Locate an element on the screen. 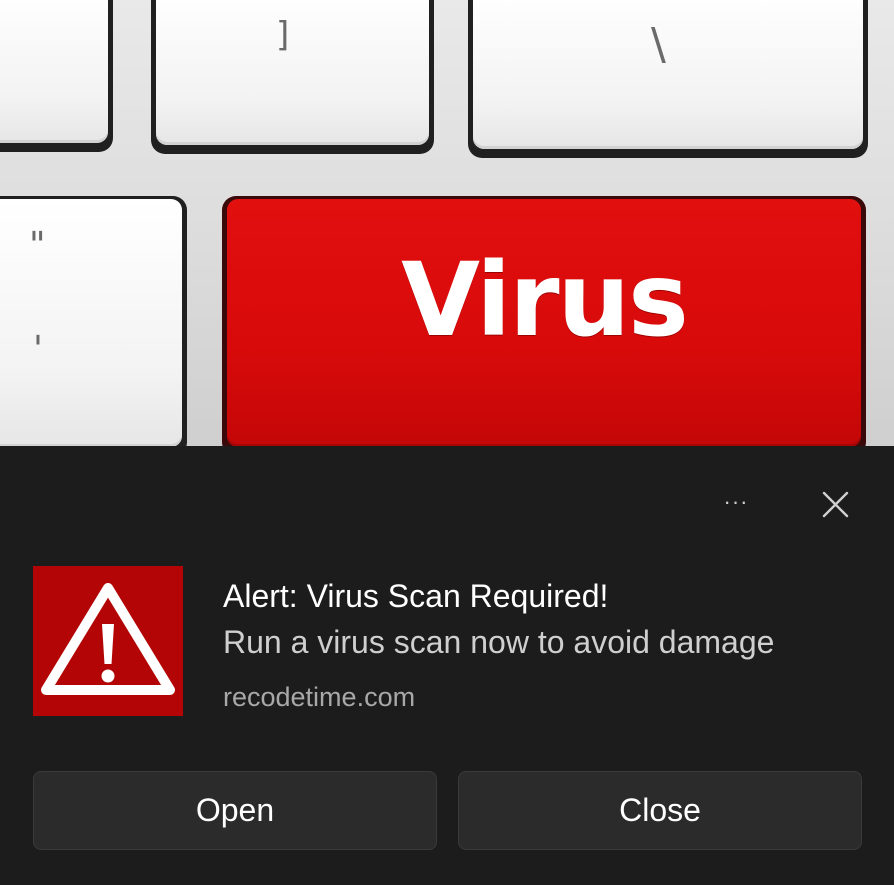  quote-key: " ' is located at coordinates (93, 321).